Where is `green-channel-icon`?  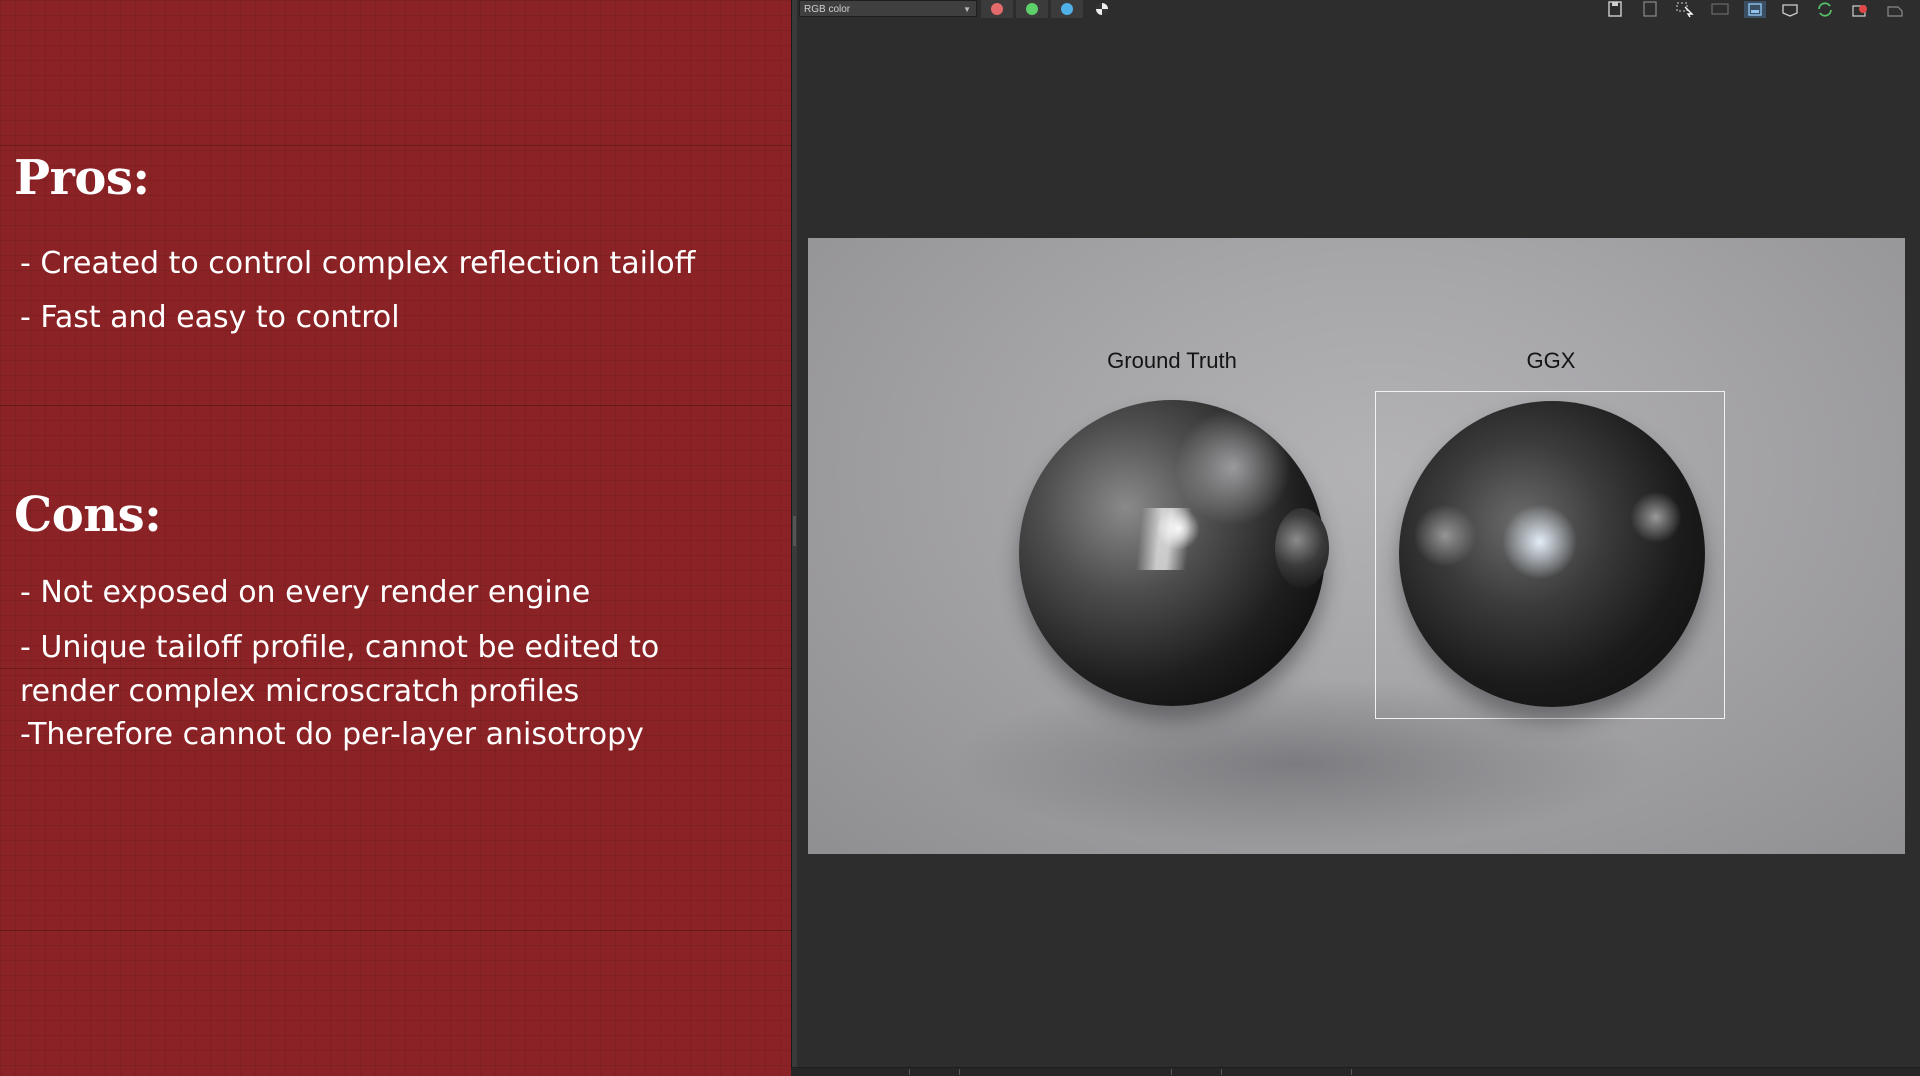
green-channel-icon is located at coordinates (1032, 9).